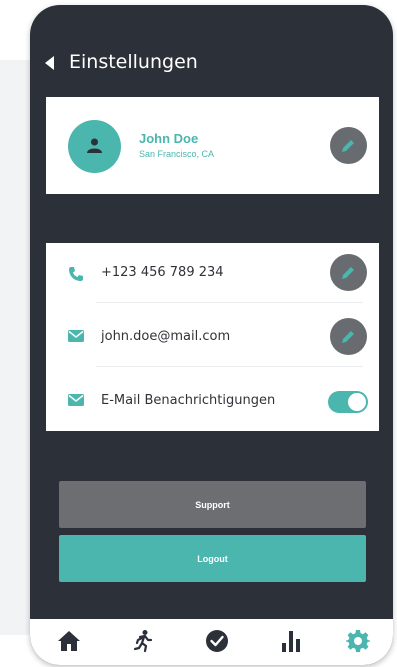 The width and height of the screenshot is (397, 667). Describe the element at coordinates (217, 641) in the screenshot. I see `check-circle-icon` at that location.